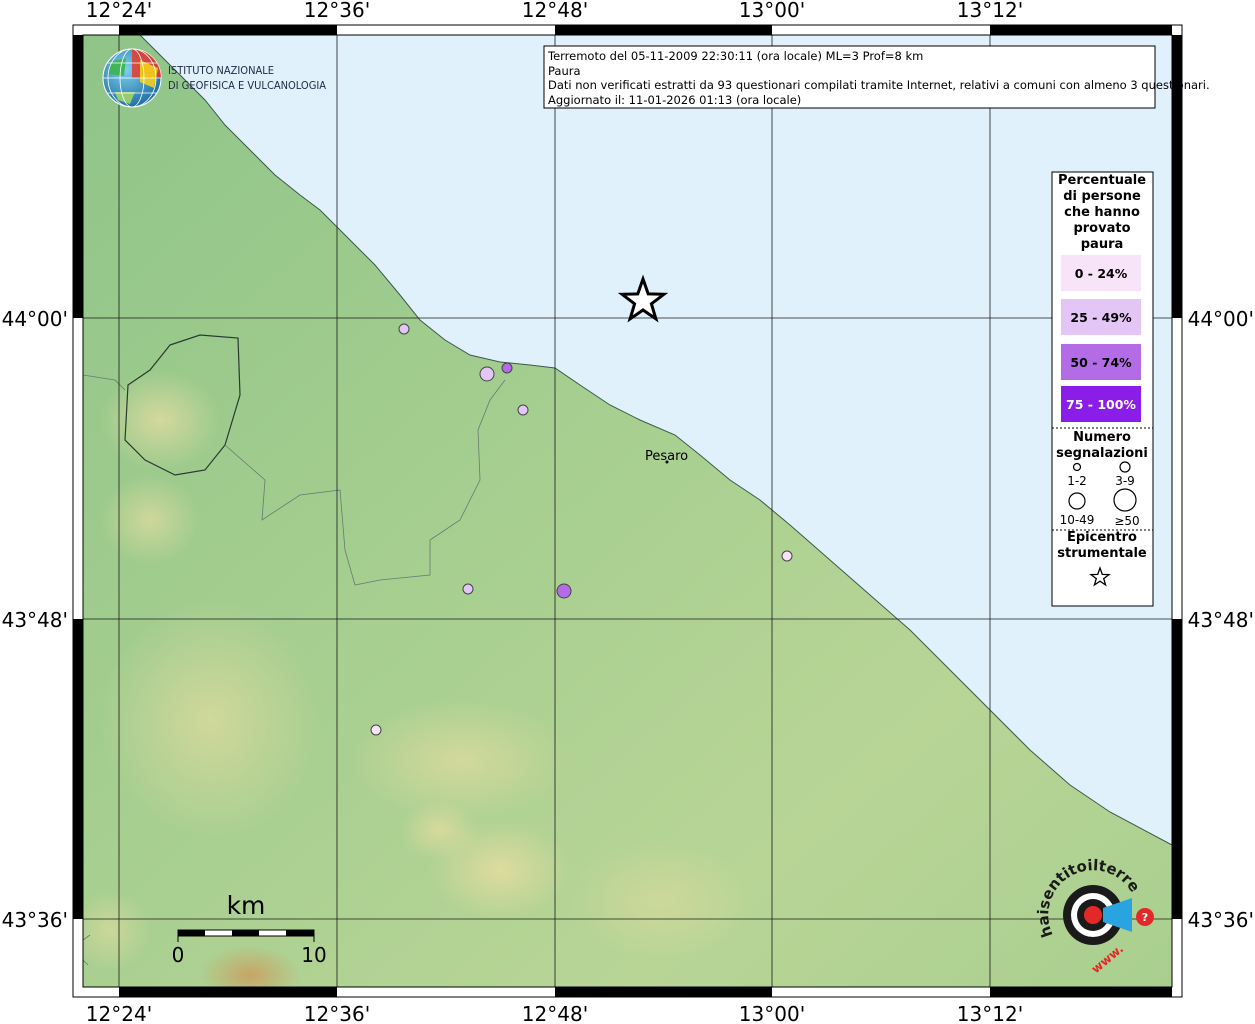 Image resolution: width=1255 pixels, height=1024 pixels. I want to click on legend-title-line: paura, so click(1102, 244).